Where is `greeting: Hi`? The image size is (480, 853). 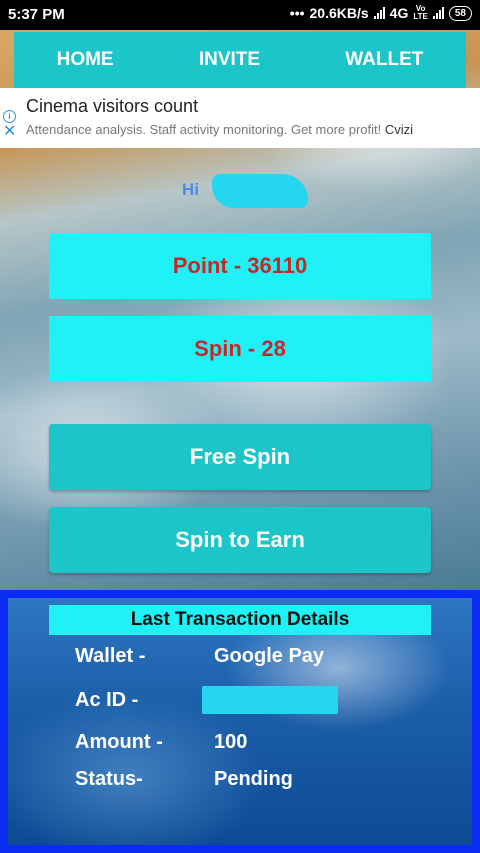
greeting: Hi is located at coordinates (246, 192).